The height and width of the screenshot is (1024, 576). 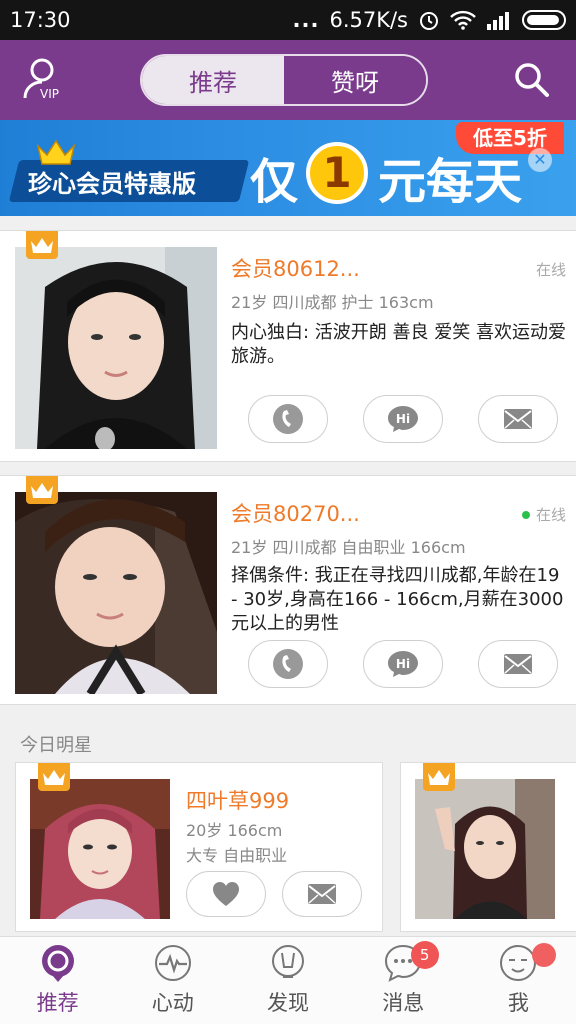 I want to click on heart-icon, so click(x=226, y=894).